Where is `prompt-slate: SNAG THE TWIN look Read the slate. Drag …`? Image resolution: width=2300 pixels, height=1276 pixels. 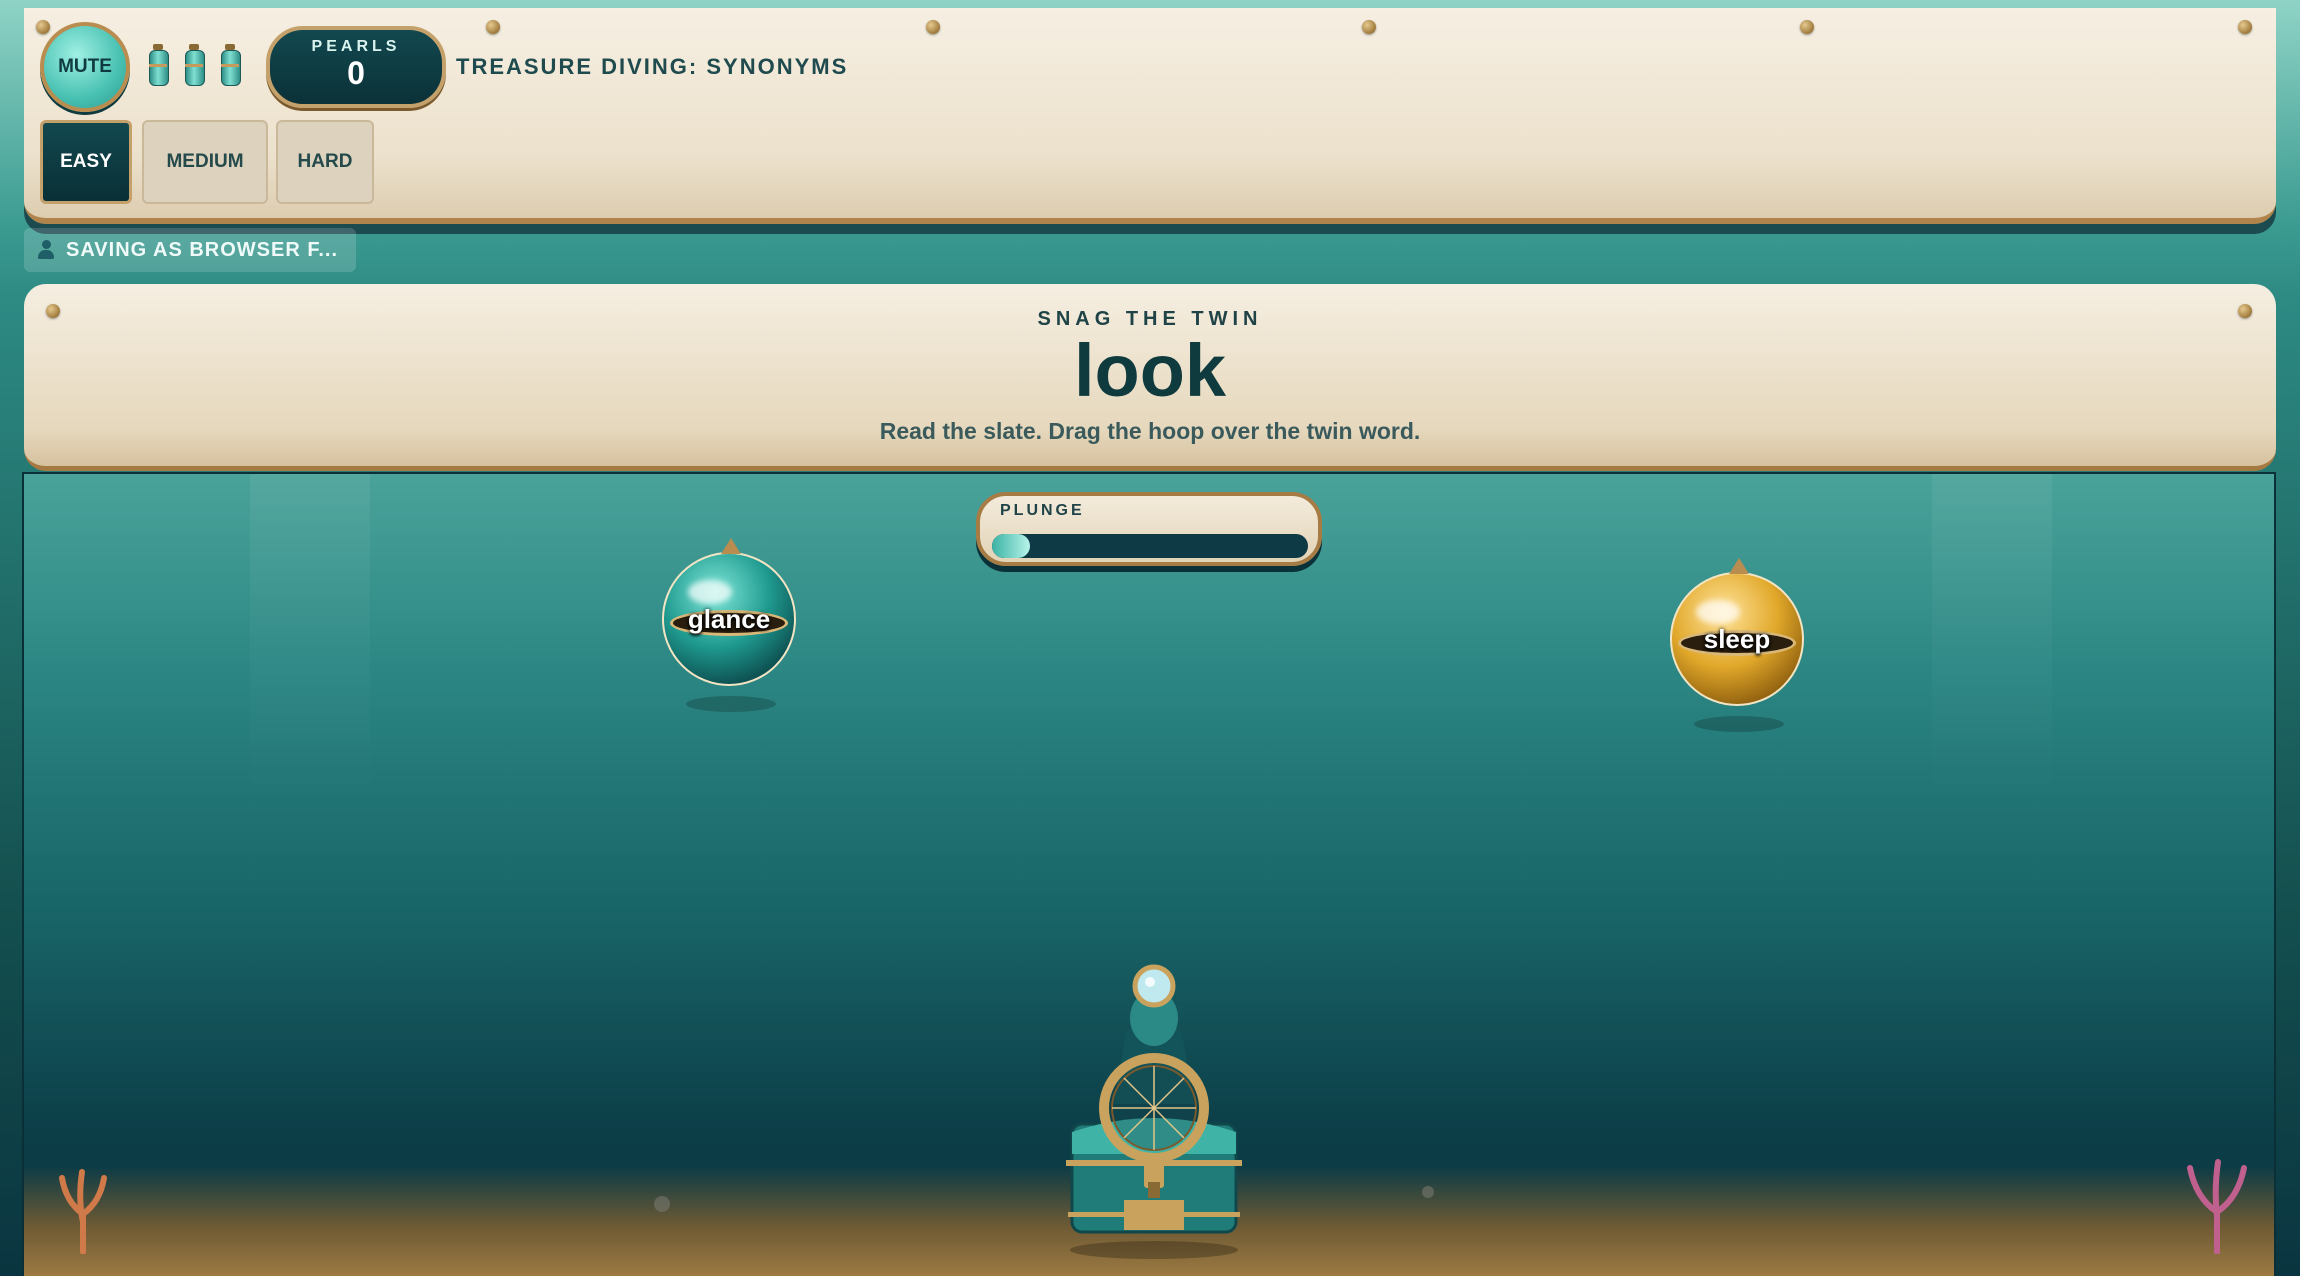 prompt-slate: SNAG THE TWIN look Read the slate. Drag … is located at coordinates (1150, 377).